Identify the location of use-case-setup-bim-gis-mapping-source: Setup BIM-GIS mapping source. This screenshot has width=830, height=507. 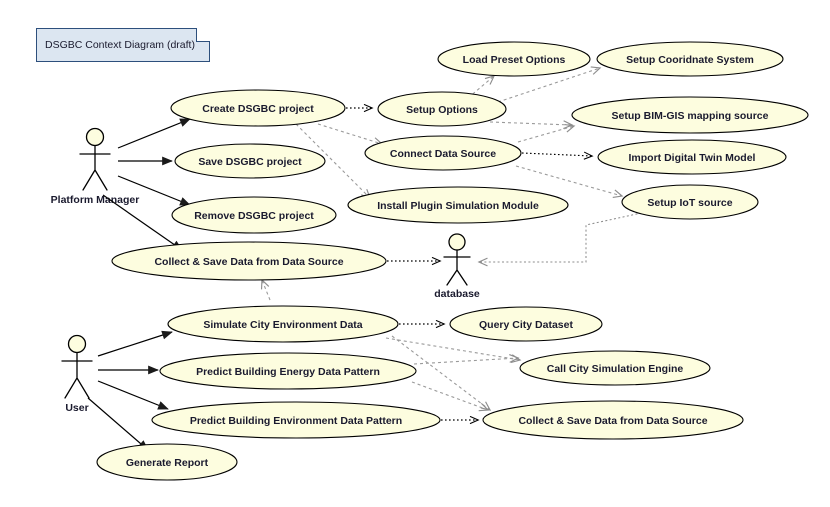
(690, 115).